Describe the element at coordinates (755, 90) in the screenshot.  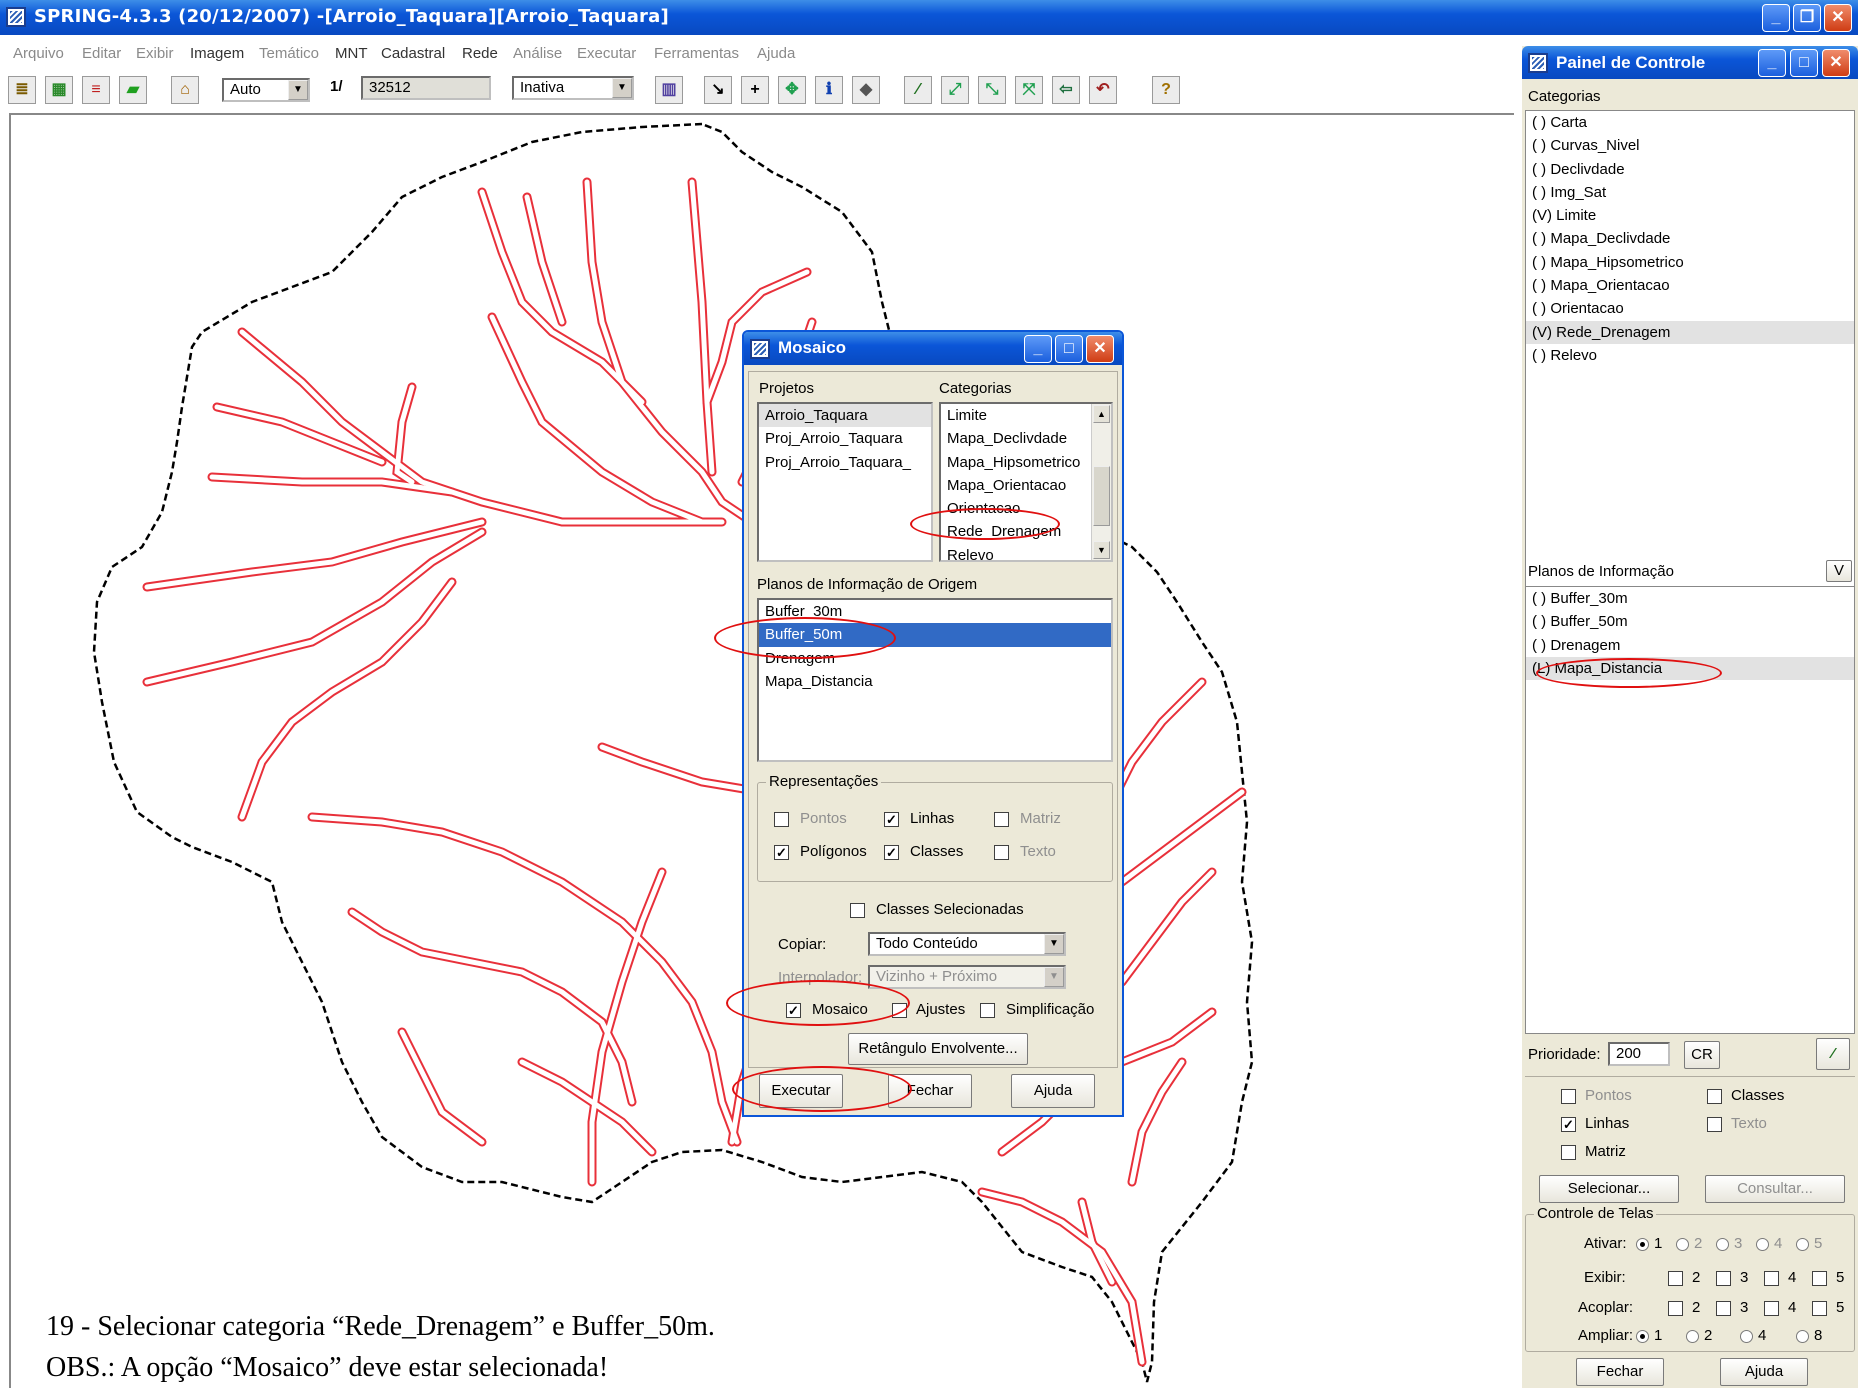
I see `cross-icon: +` at that location.